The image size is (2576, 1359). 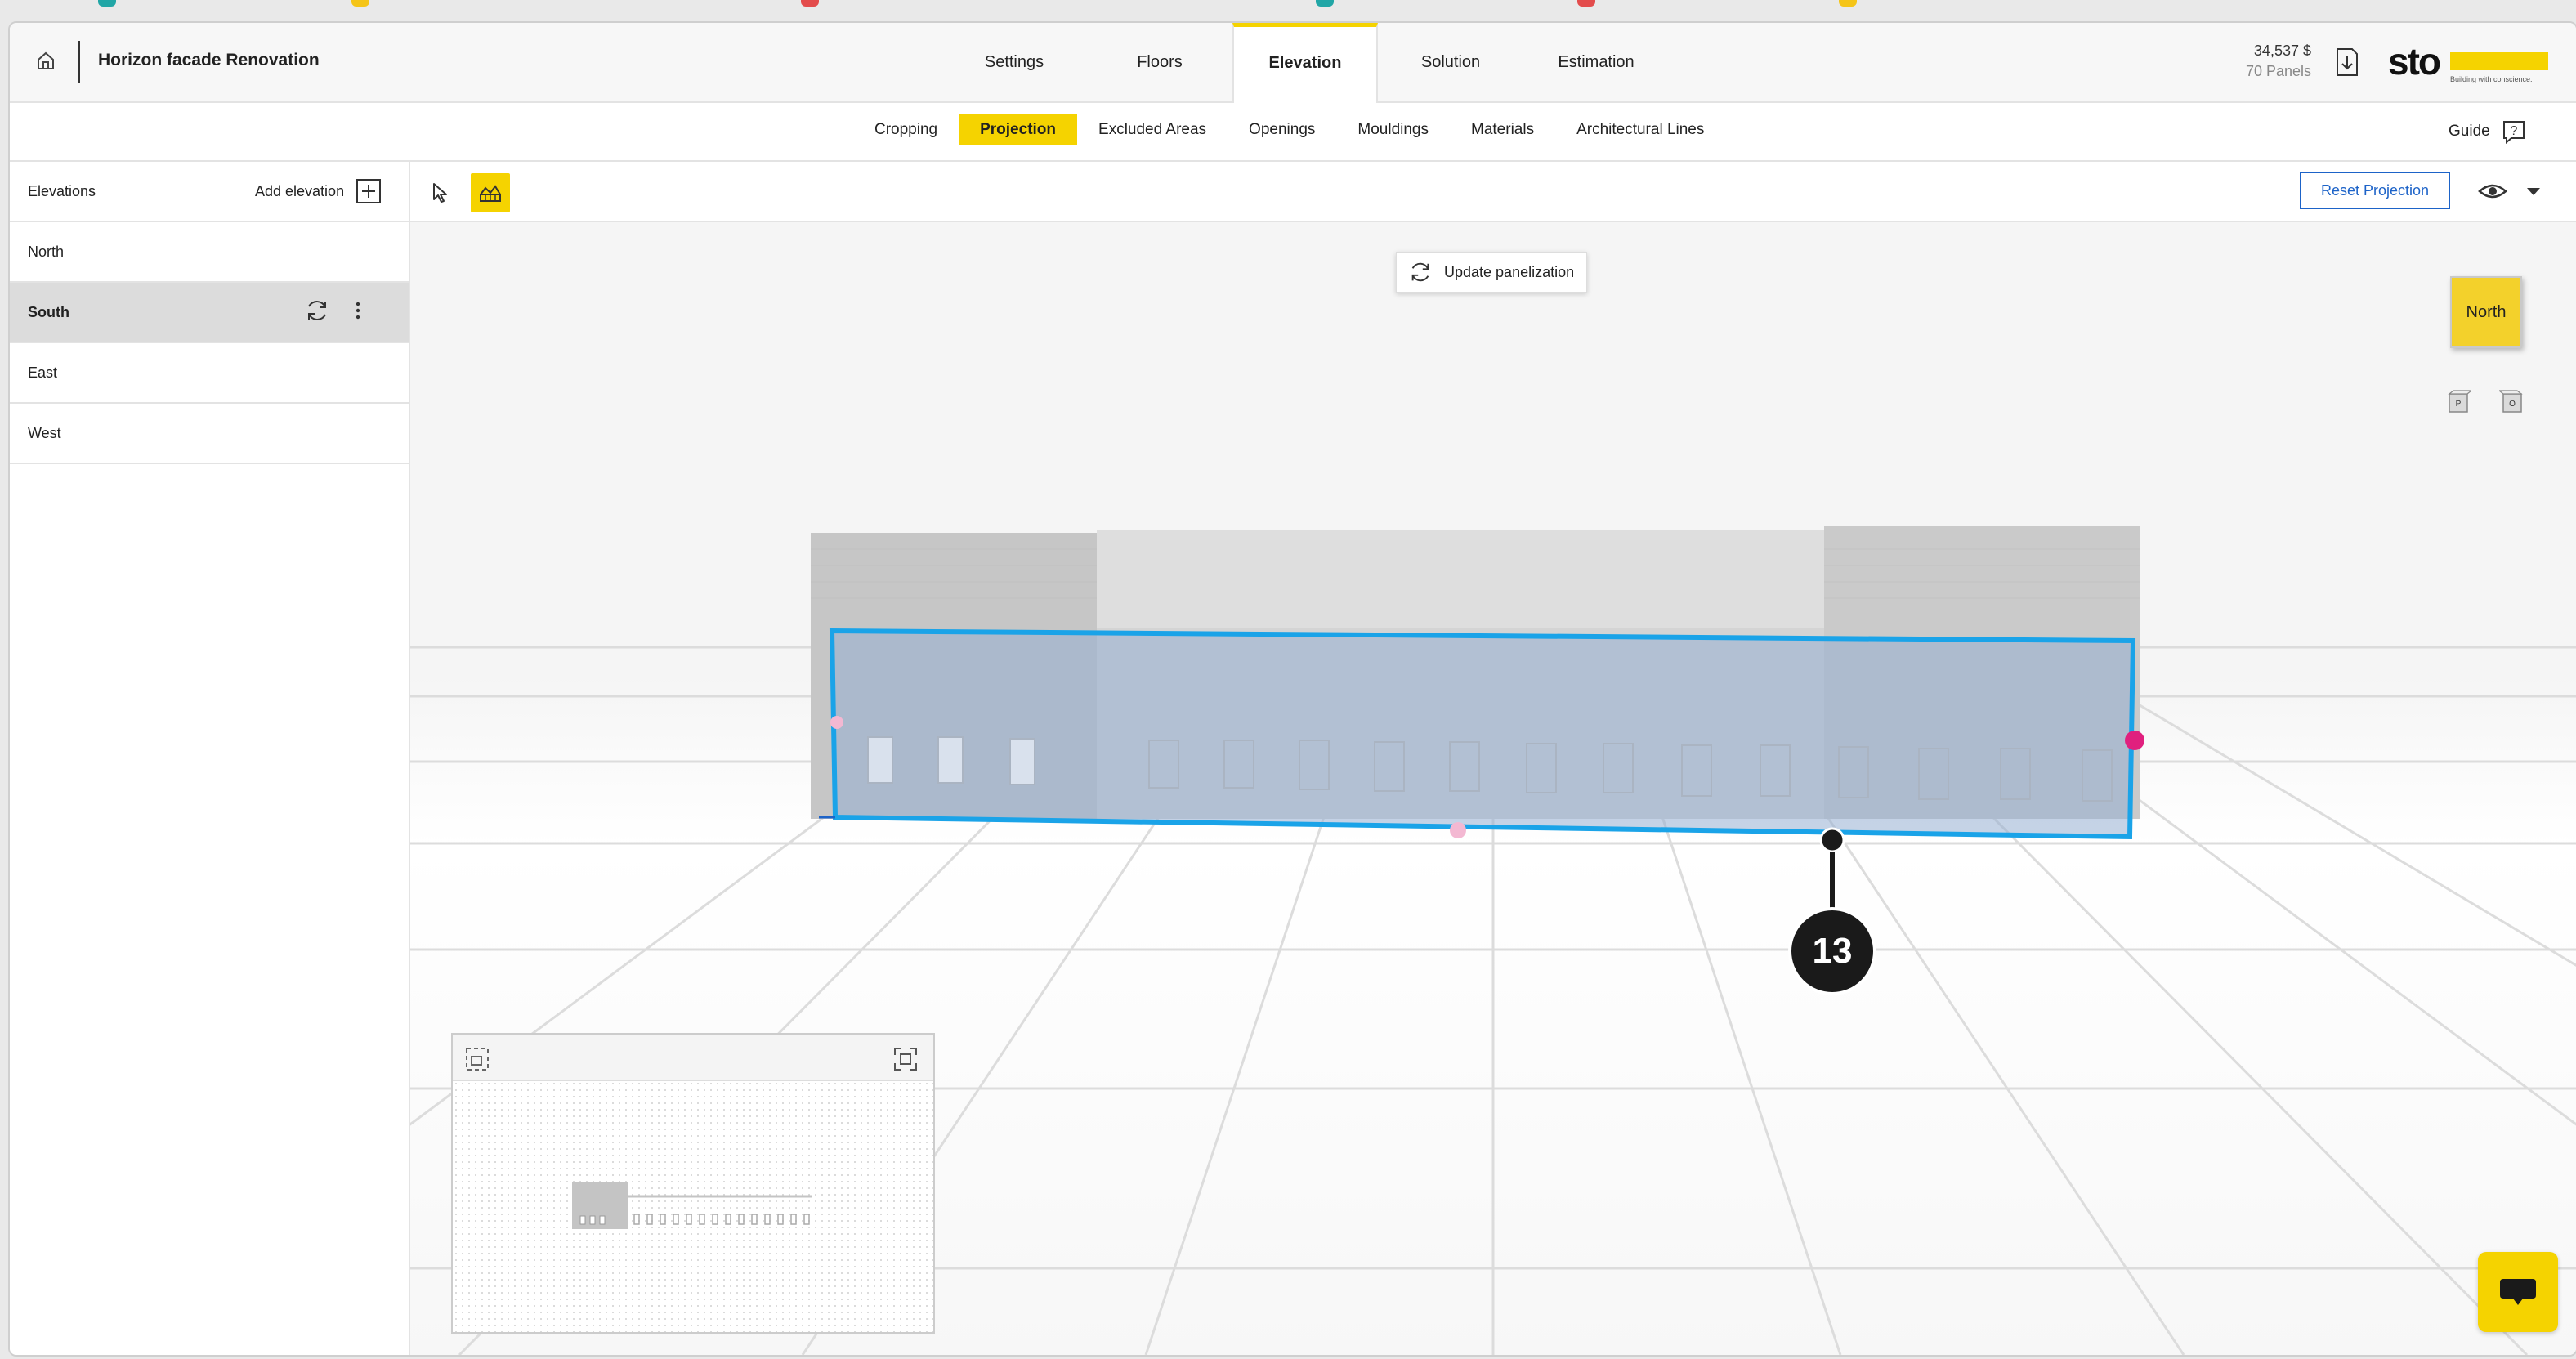 I want to click on plus-box-icon, so click(x=369, y=191).